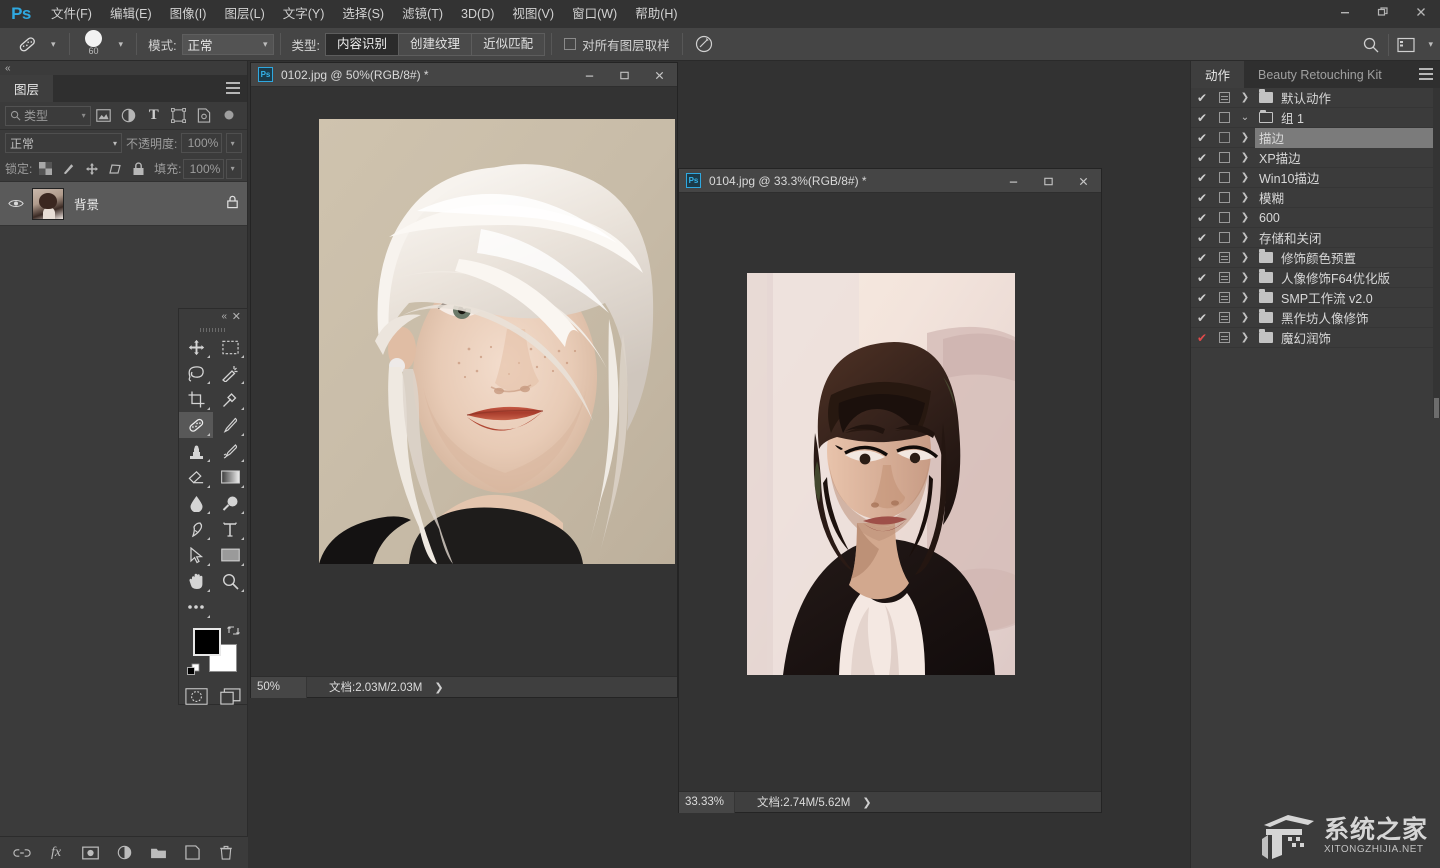 This screenshot has height=868, width=1440. What do you see at coordinates (1383, 12) in the screenshot?
I see `restore-button` at bounding box center [1383, 12].